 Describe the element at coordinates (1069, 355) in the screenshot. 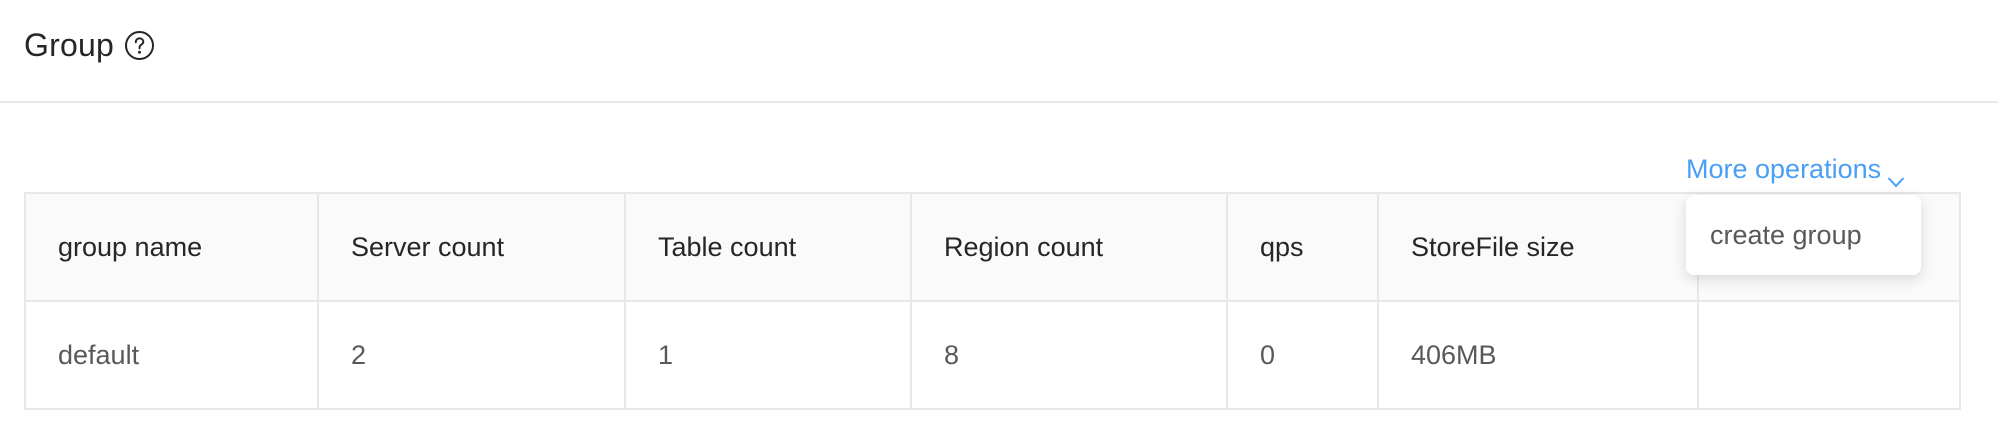

I see `cell-region-count: 8` at that location.